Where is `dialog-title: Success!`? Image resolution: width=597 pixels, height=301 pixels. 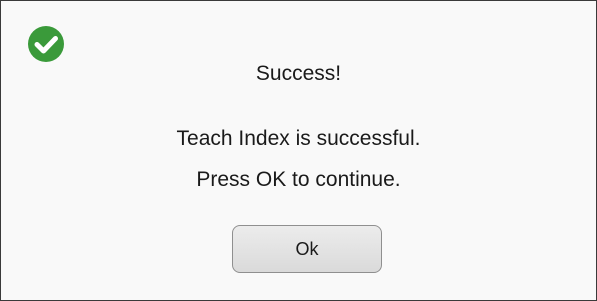
dialog-title: Success! is located at coordinates (298, 73).